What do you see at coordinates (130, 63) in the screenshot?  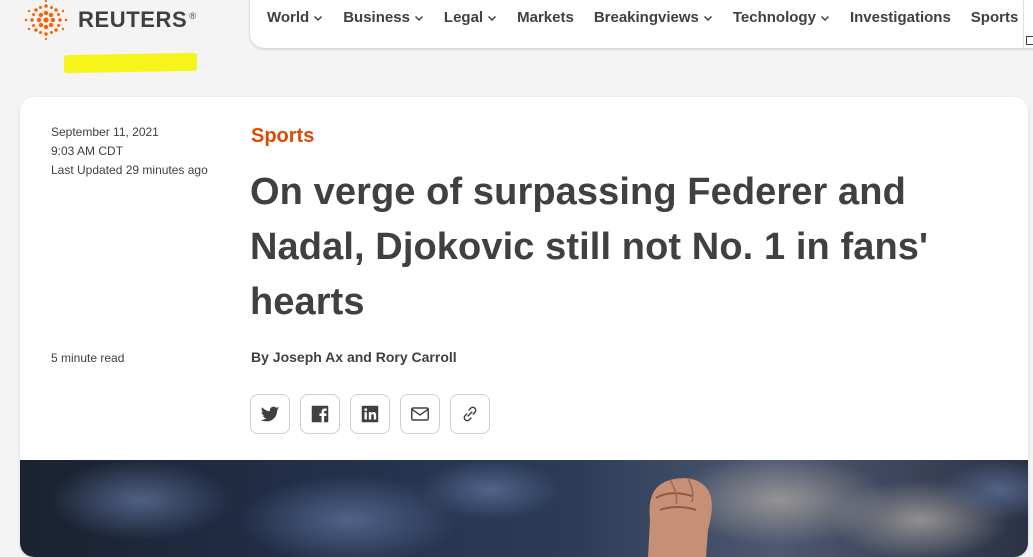 I see `yellow-highlight-mark` at bounding box center [130, 63].